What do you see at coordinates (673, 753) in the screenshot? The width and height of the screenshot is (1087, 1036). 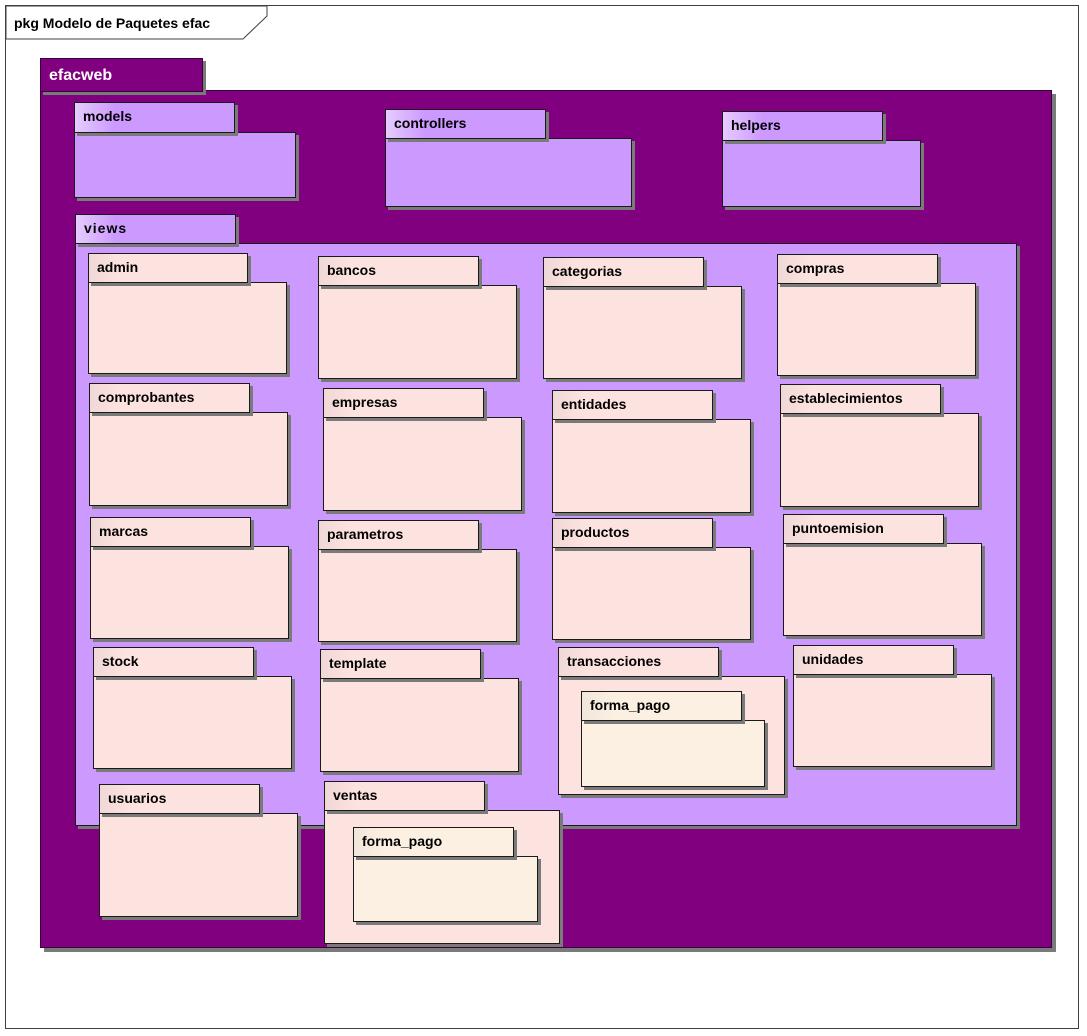 I see `package-transacciones-forma-pago-body` at bounding box center [673, 753].